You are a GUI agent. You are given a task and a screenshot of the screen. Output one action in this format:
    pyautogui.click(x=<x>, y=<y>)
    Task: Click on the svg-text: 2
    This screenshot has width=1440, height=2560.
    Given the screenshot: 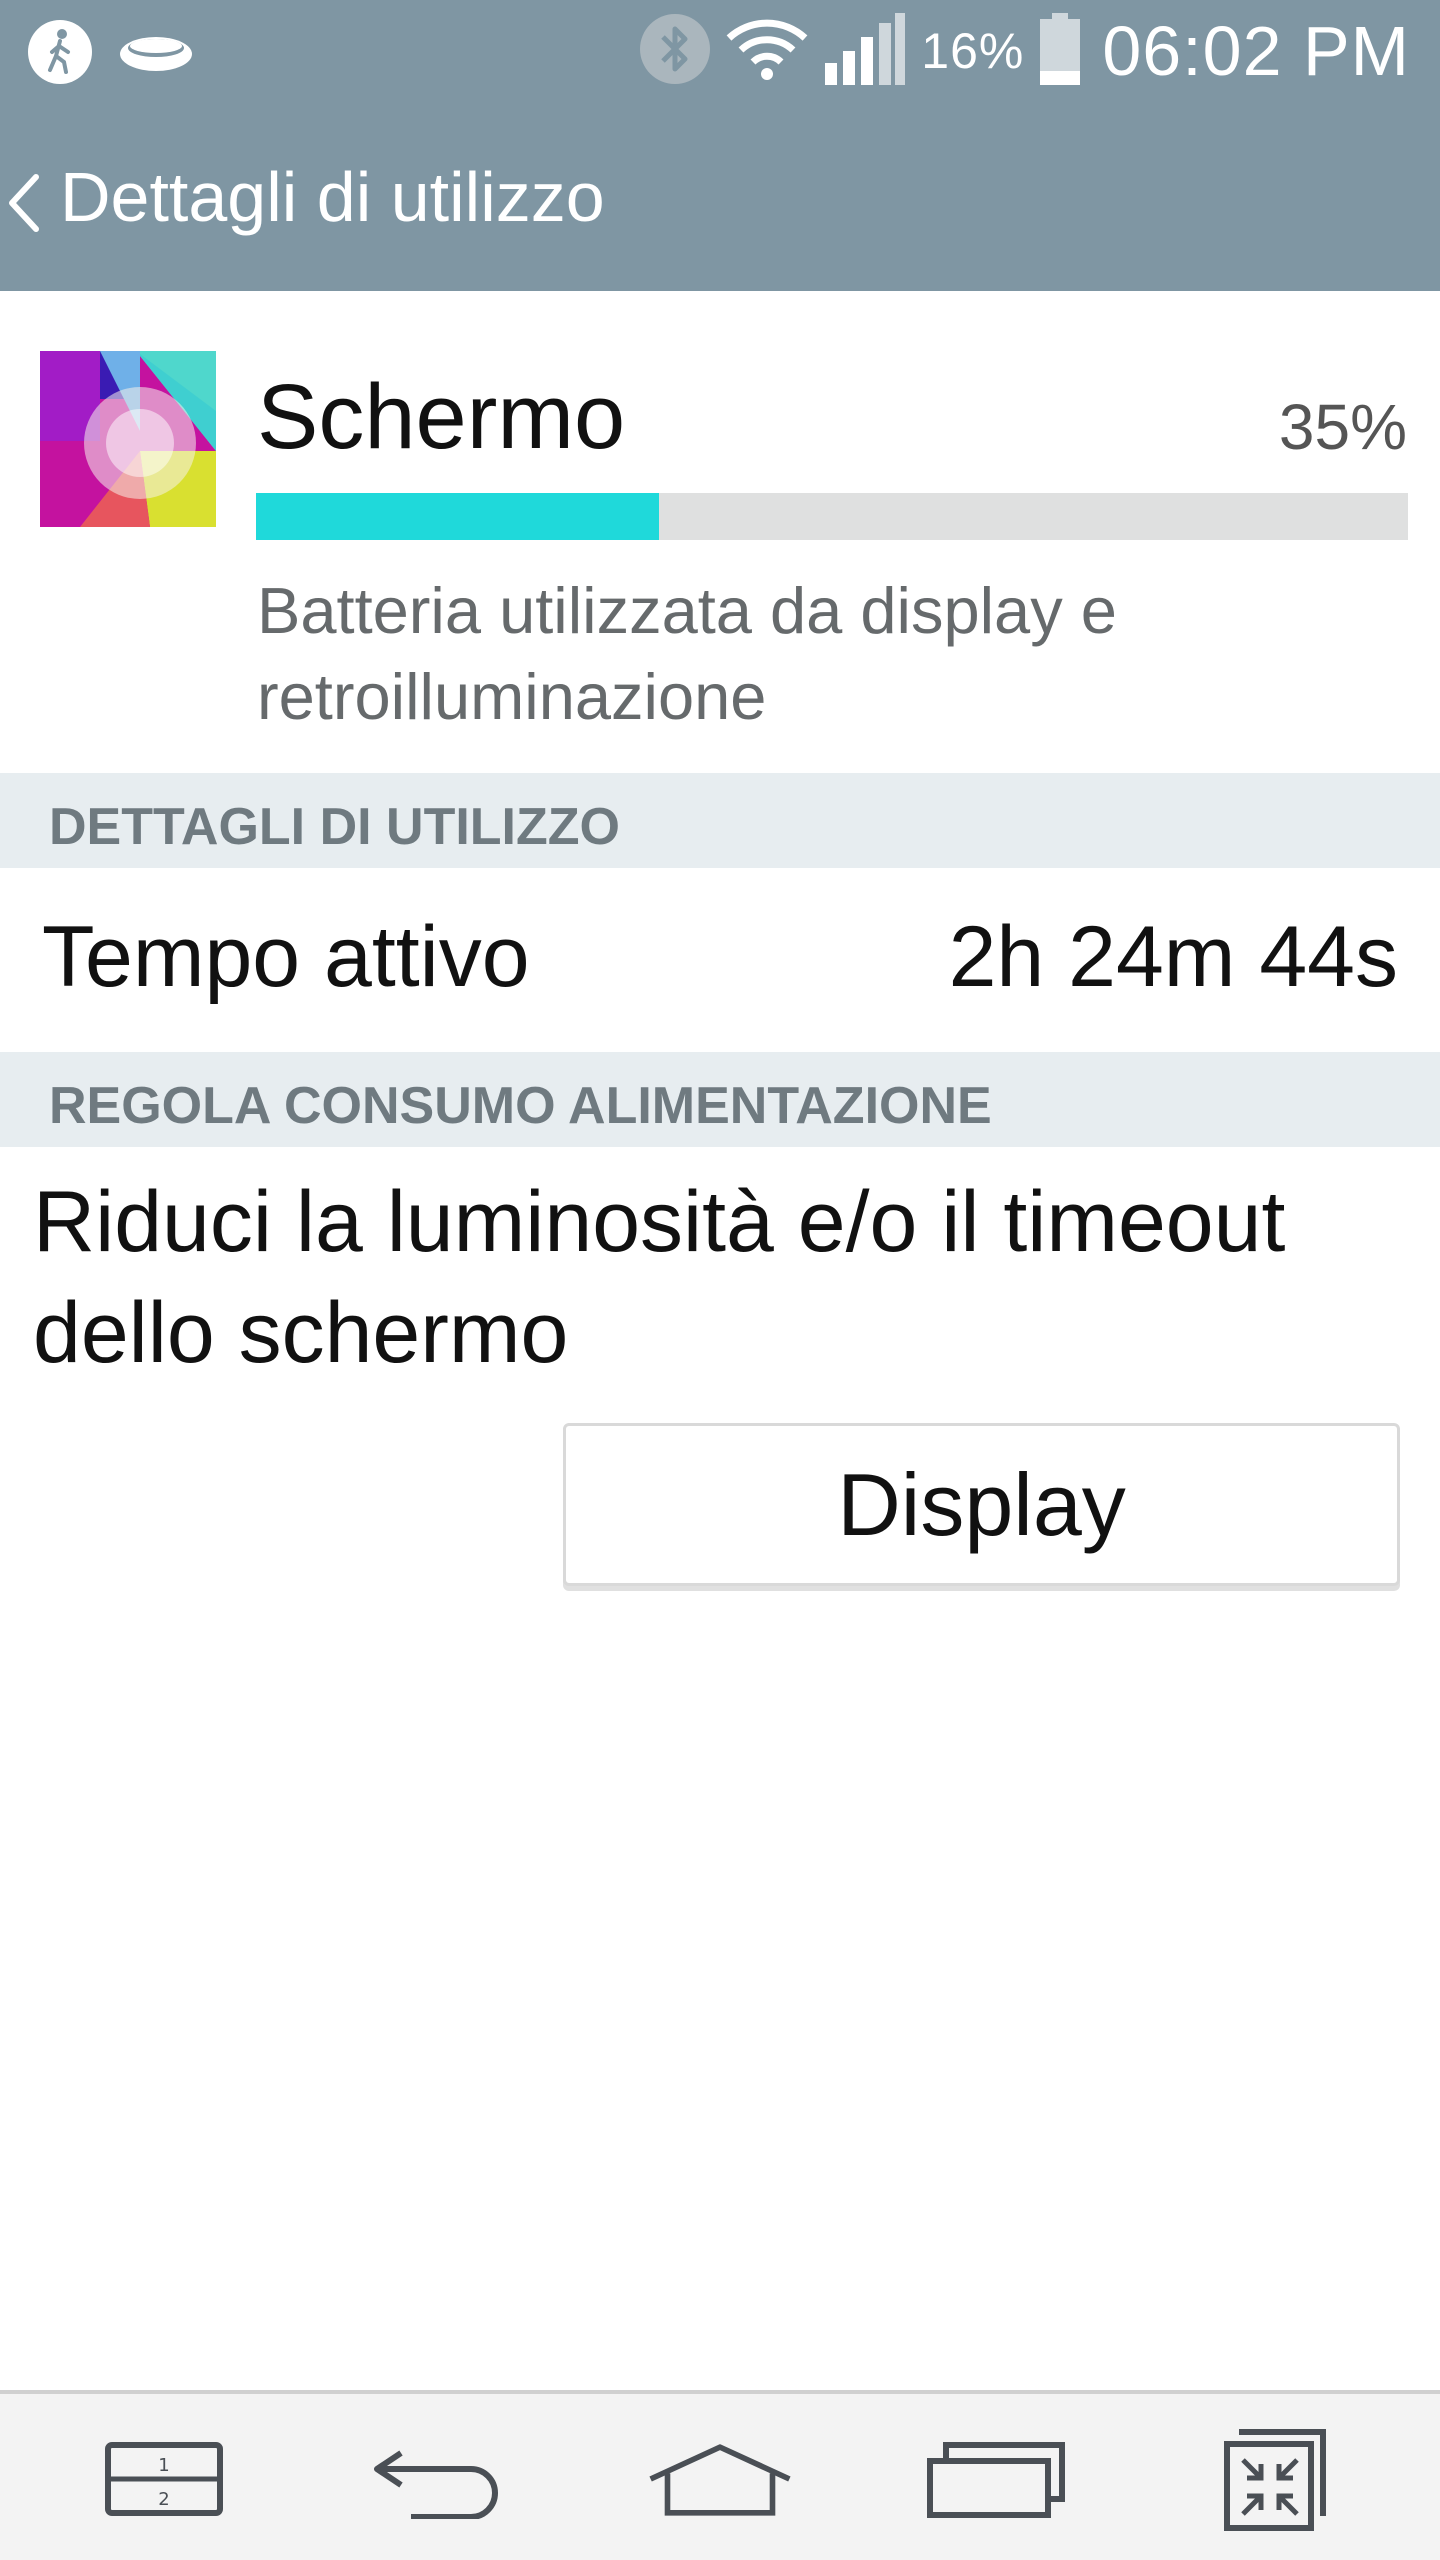 What is the action you would take?
    pyautogui.click(x=163, y=2499)
    